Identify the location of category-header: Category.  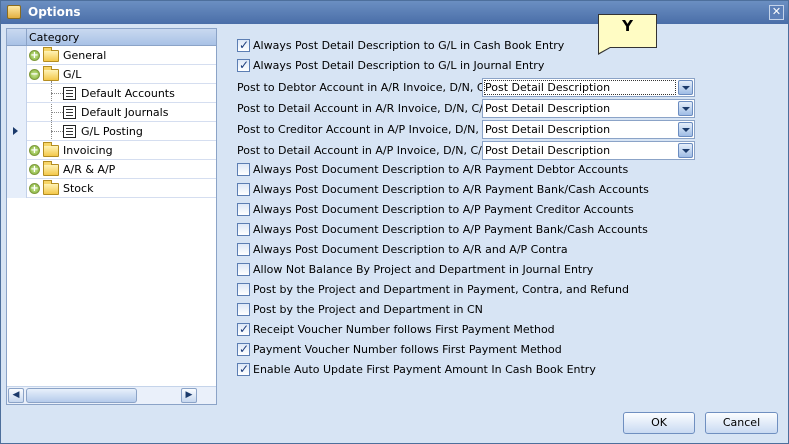
(111, 37).